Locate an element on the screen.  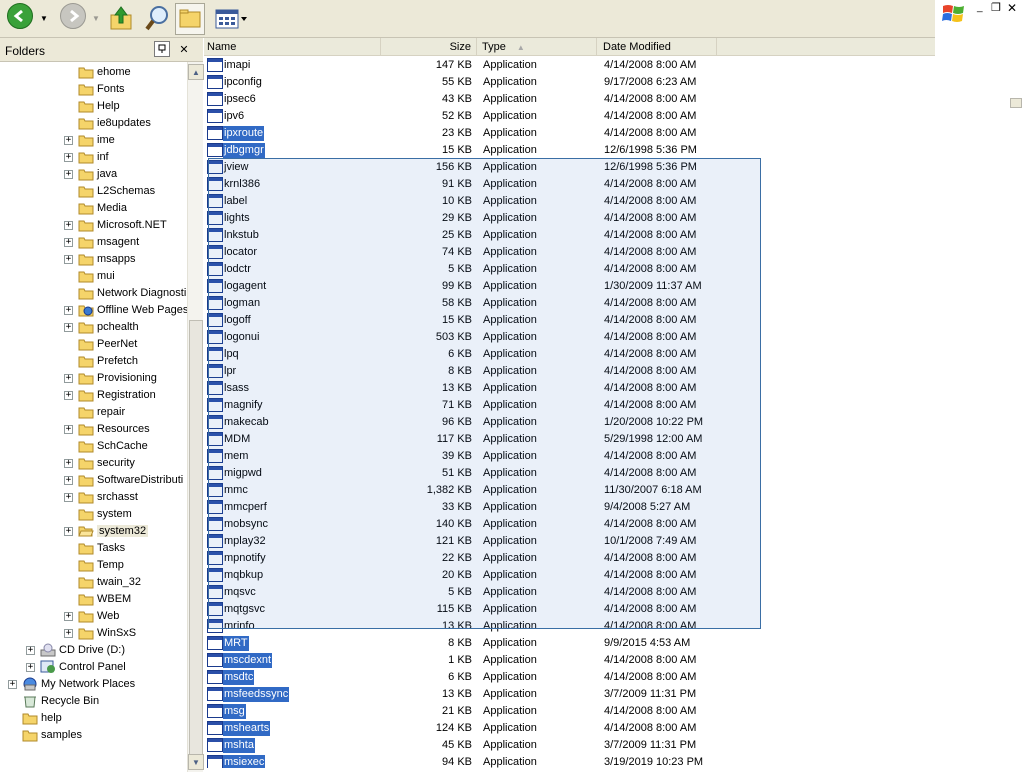
file-row: mshta 45 KB Application 3/7/2009 11:31 PM is located at coordinates (604, 745).